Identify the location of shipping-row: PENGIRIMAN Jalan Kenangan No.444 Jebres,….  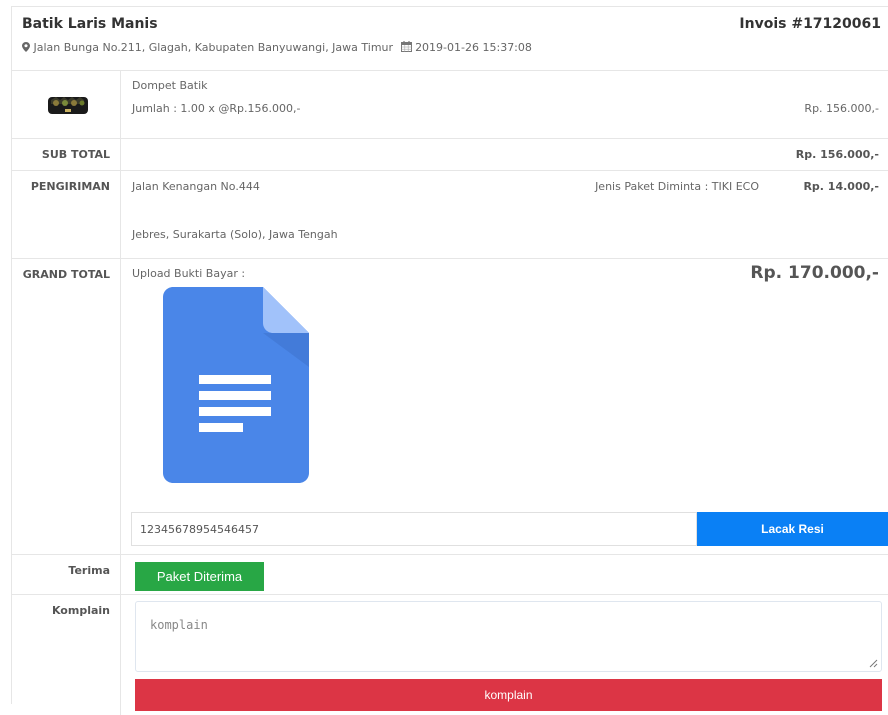
(450, 215).